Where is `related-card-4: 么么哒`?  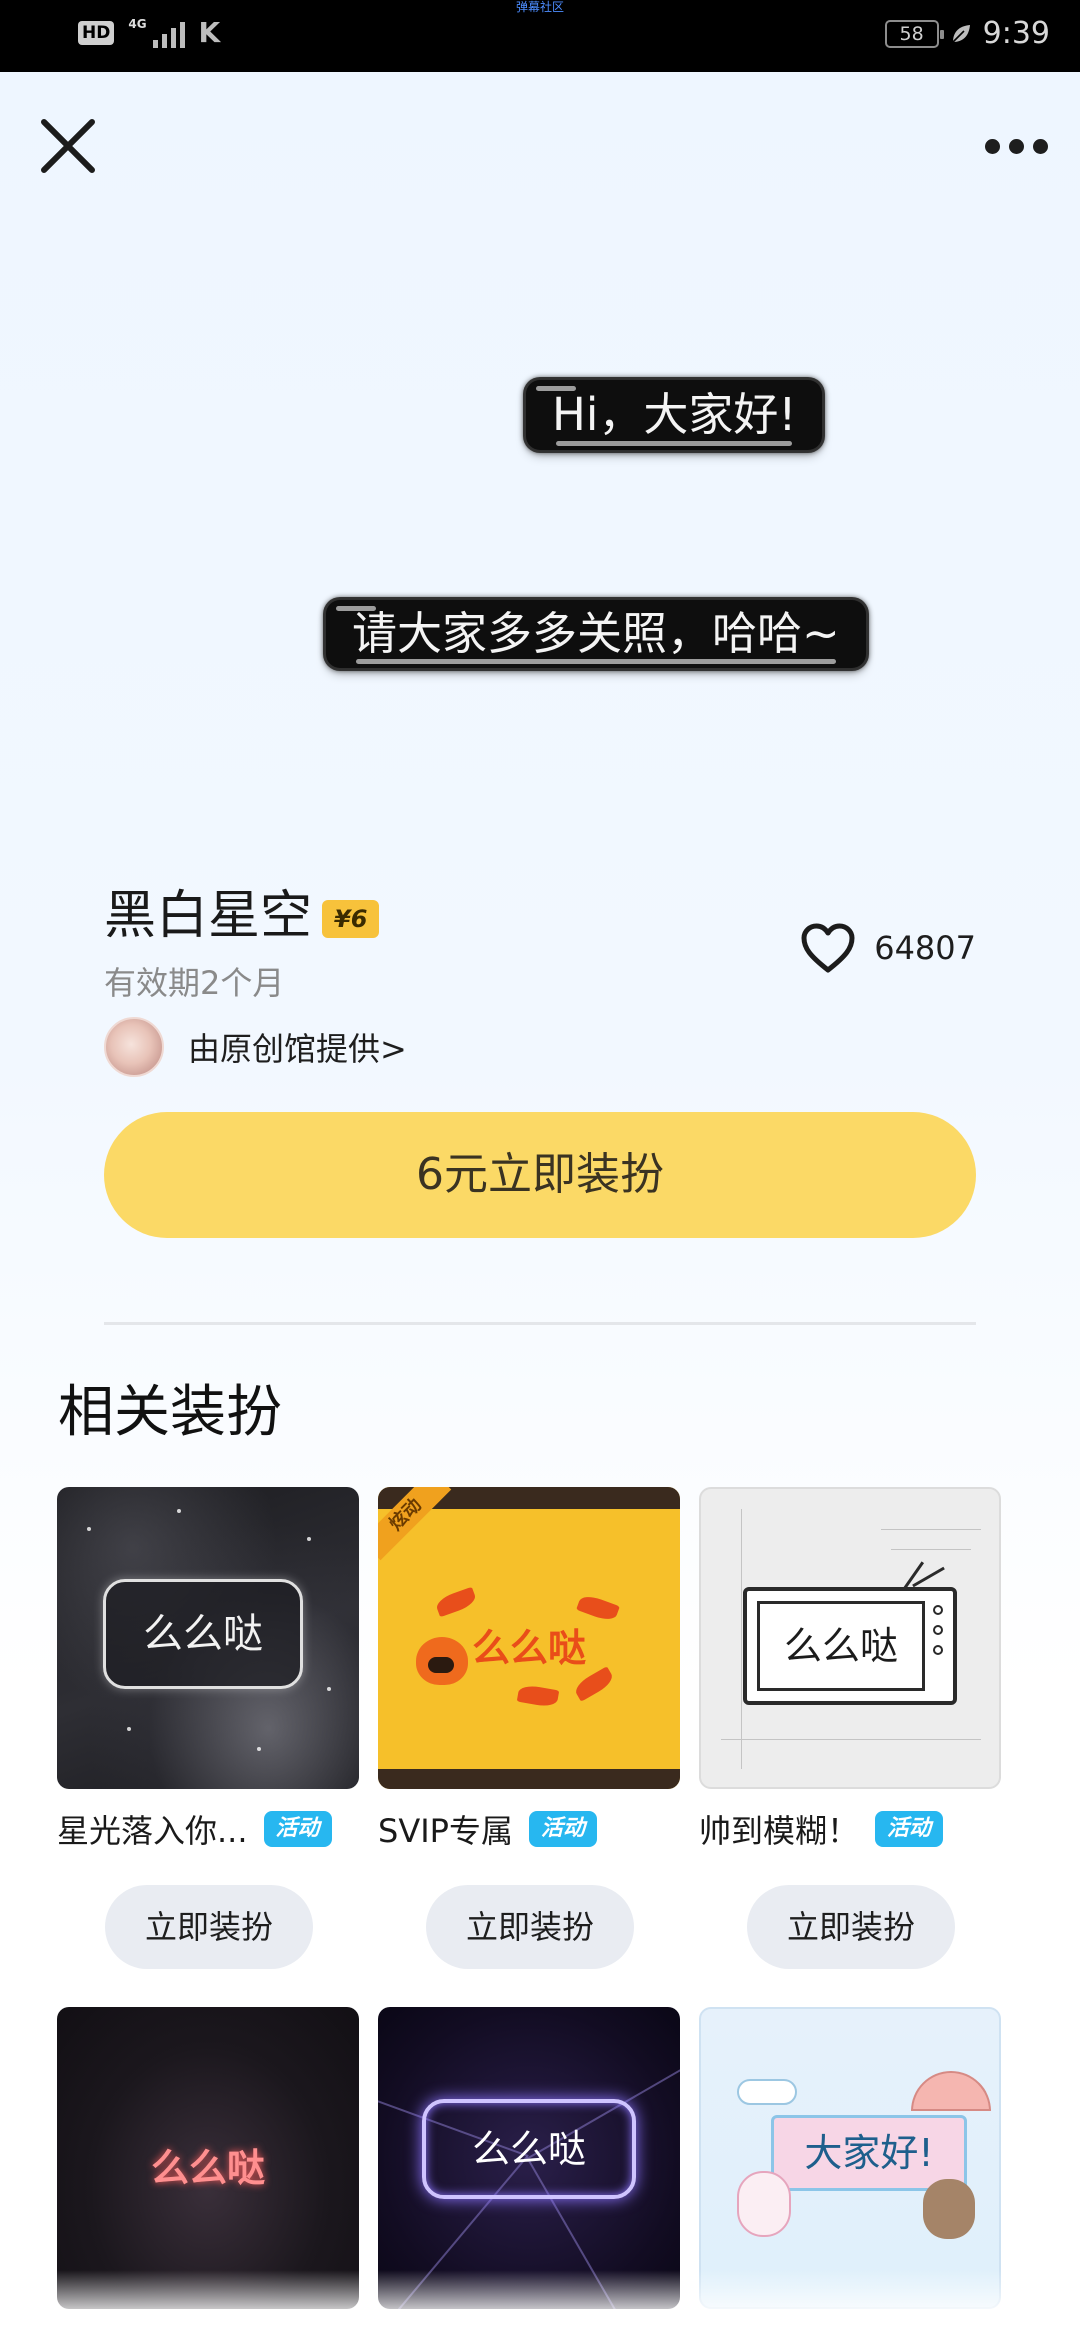
related-card-4: 么么哒 is located at coordinates (208, 2158).